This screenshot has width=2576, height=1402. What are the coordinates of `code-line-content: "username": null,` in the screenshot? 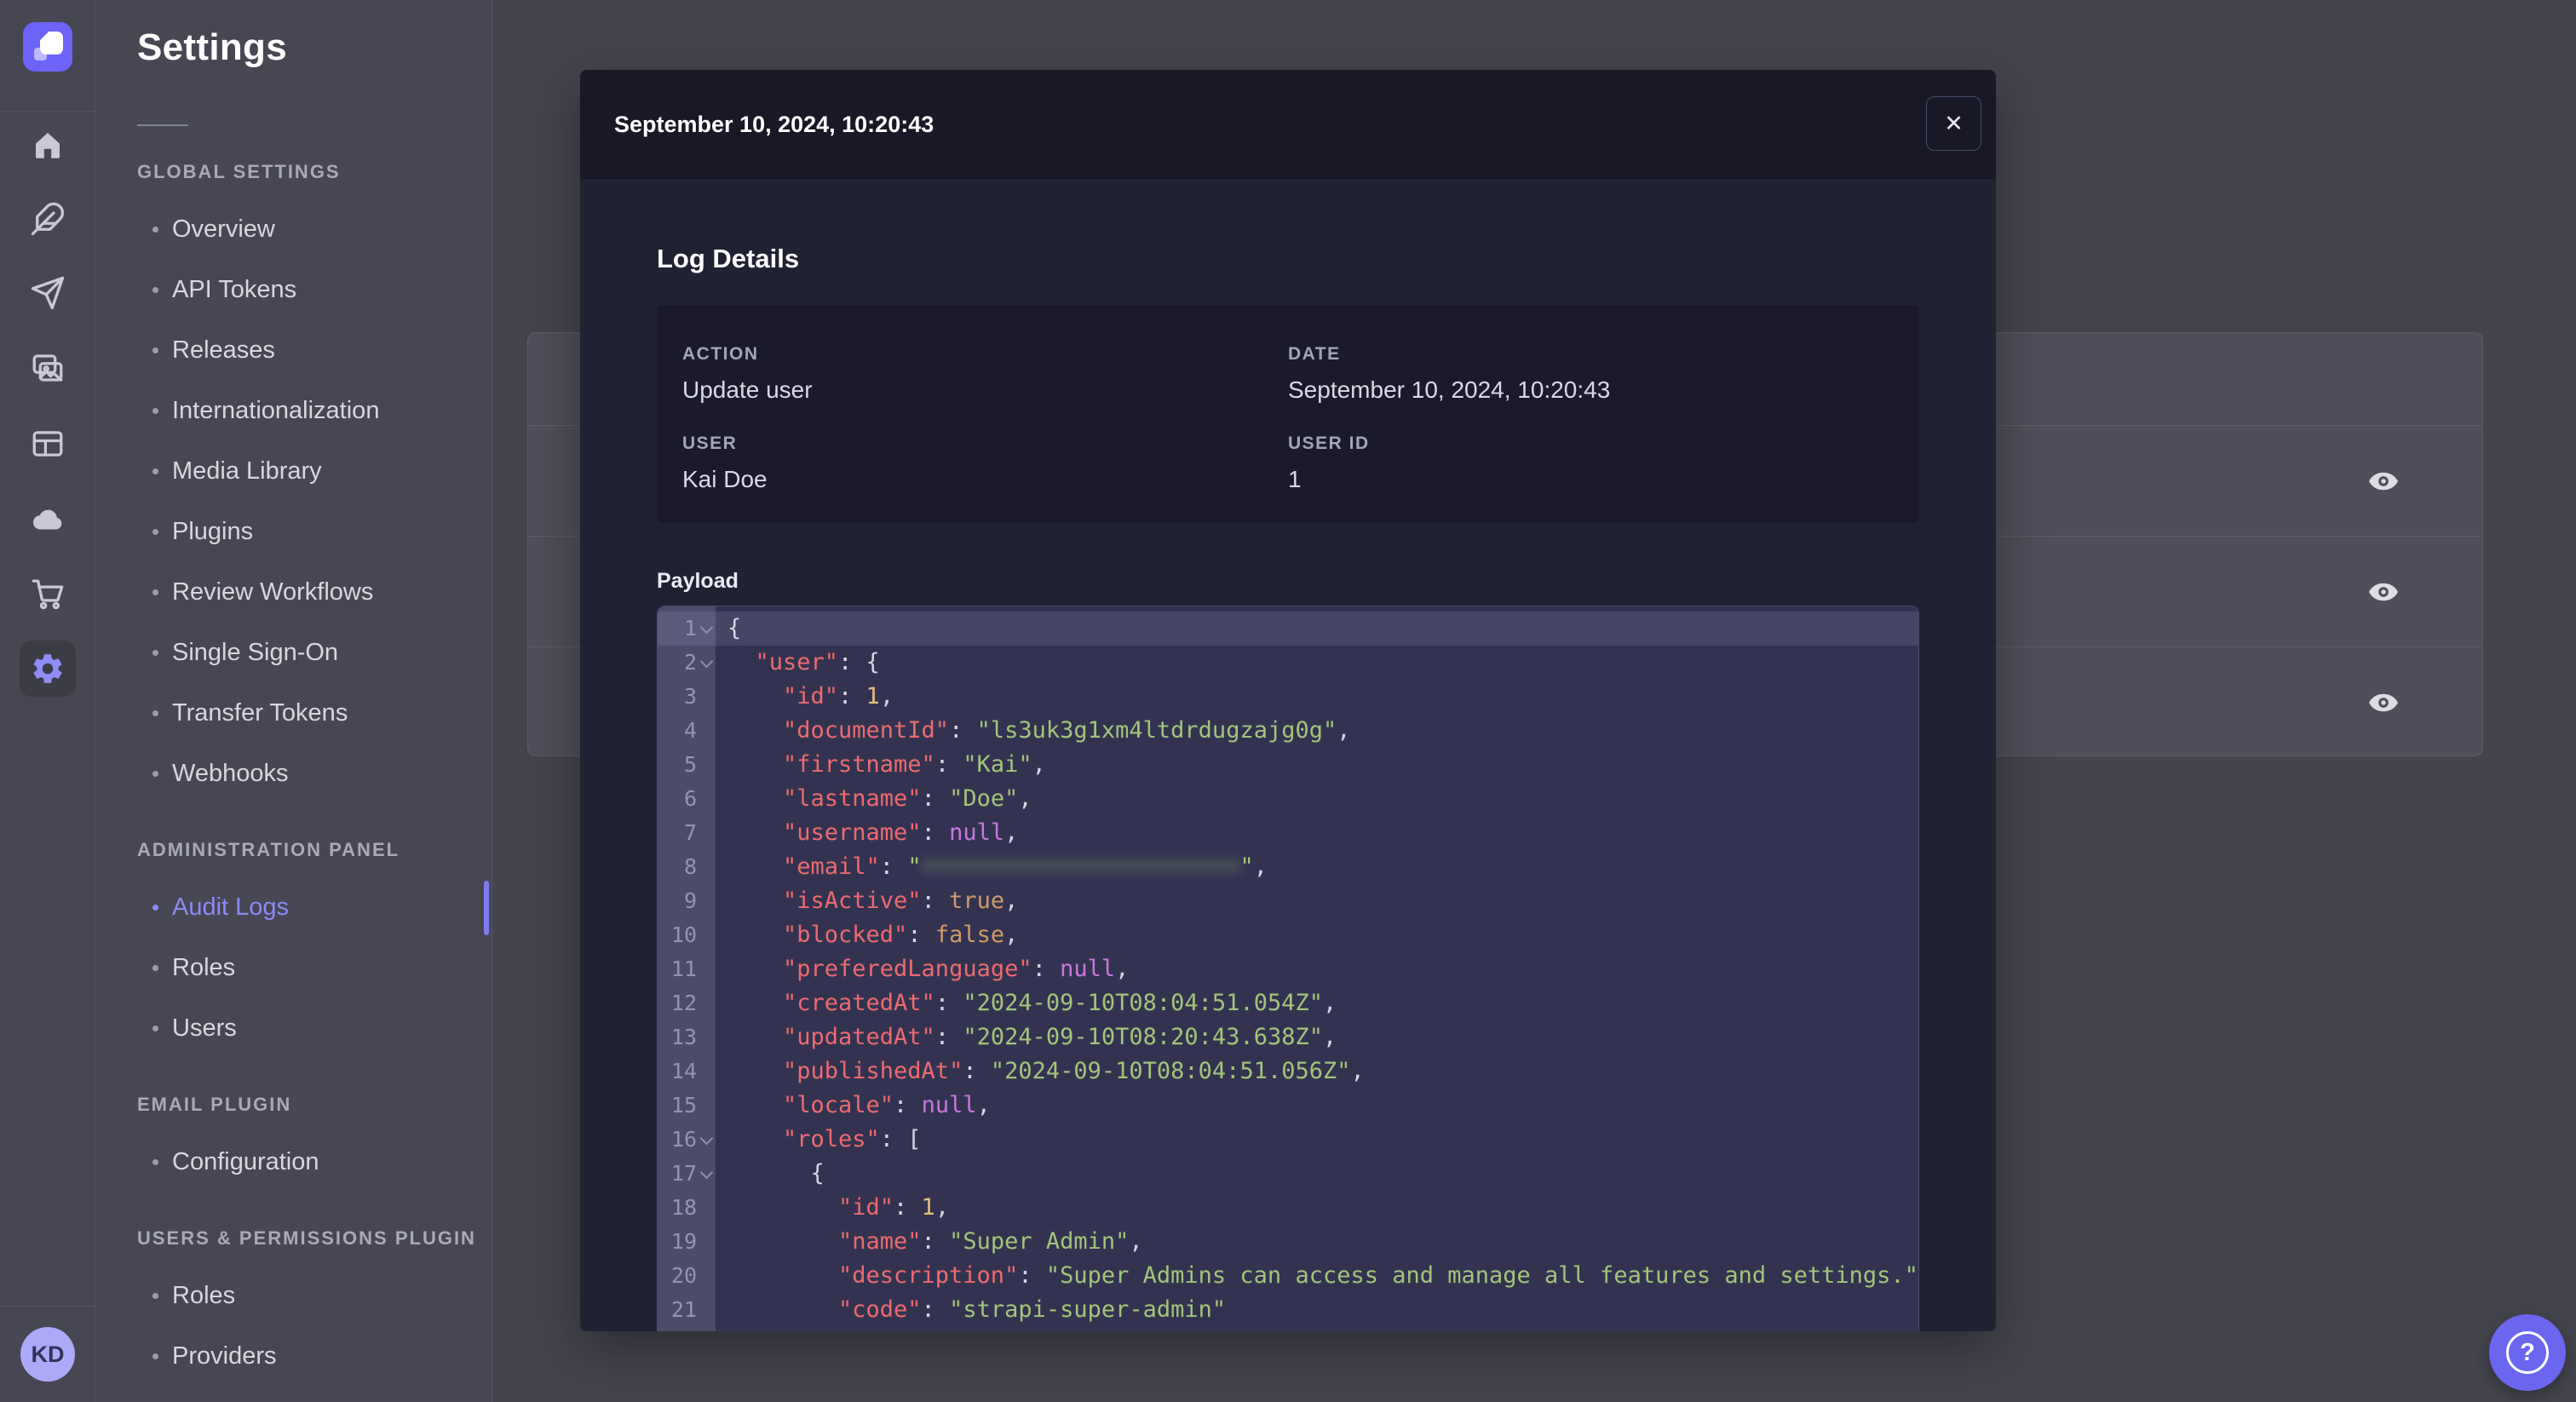 It's located at (1317, 833).